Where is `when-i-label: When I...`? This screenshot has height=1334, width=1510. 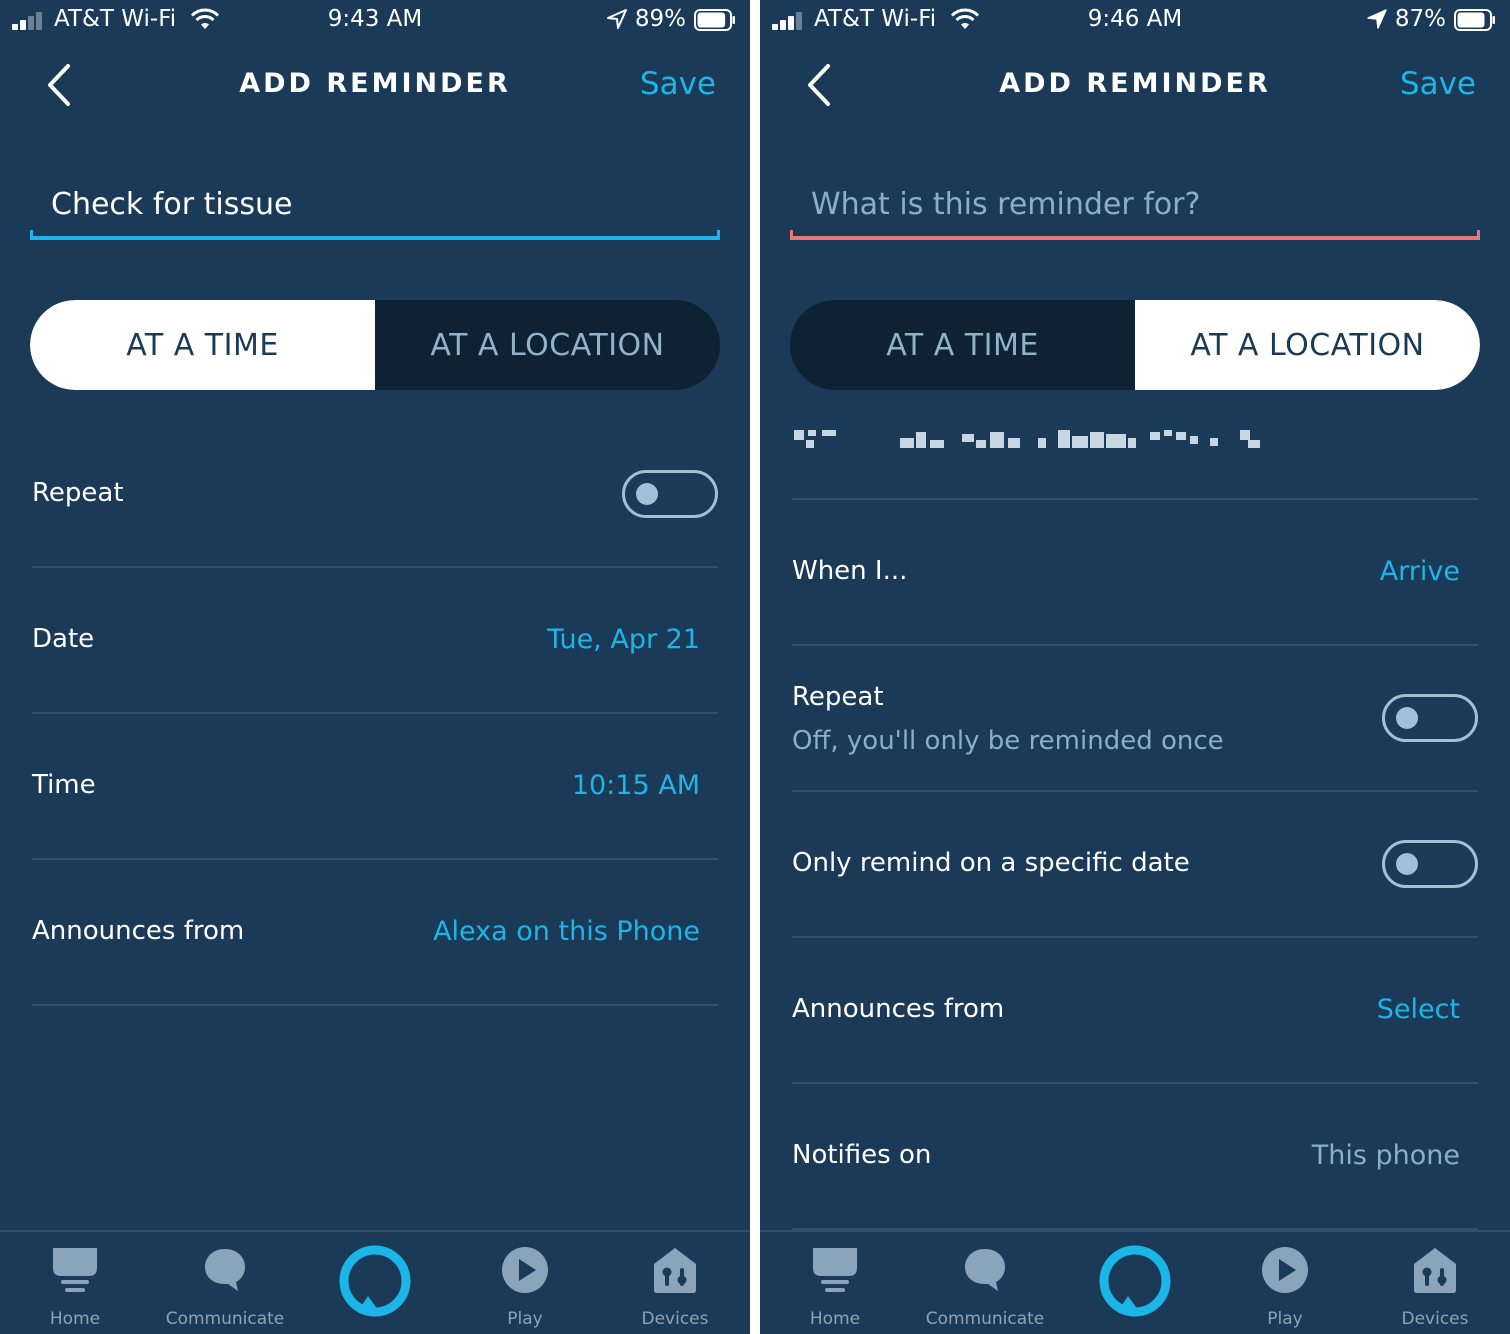 when-i-label: When I... is located at coordinates (850, 571).